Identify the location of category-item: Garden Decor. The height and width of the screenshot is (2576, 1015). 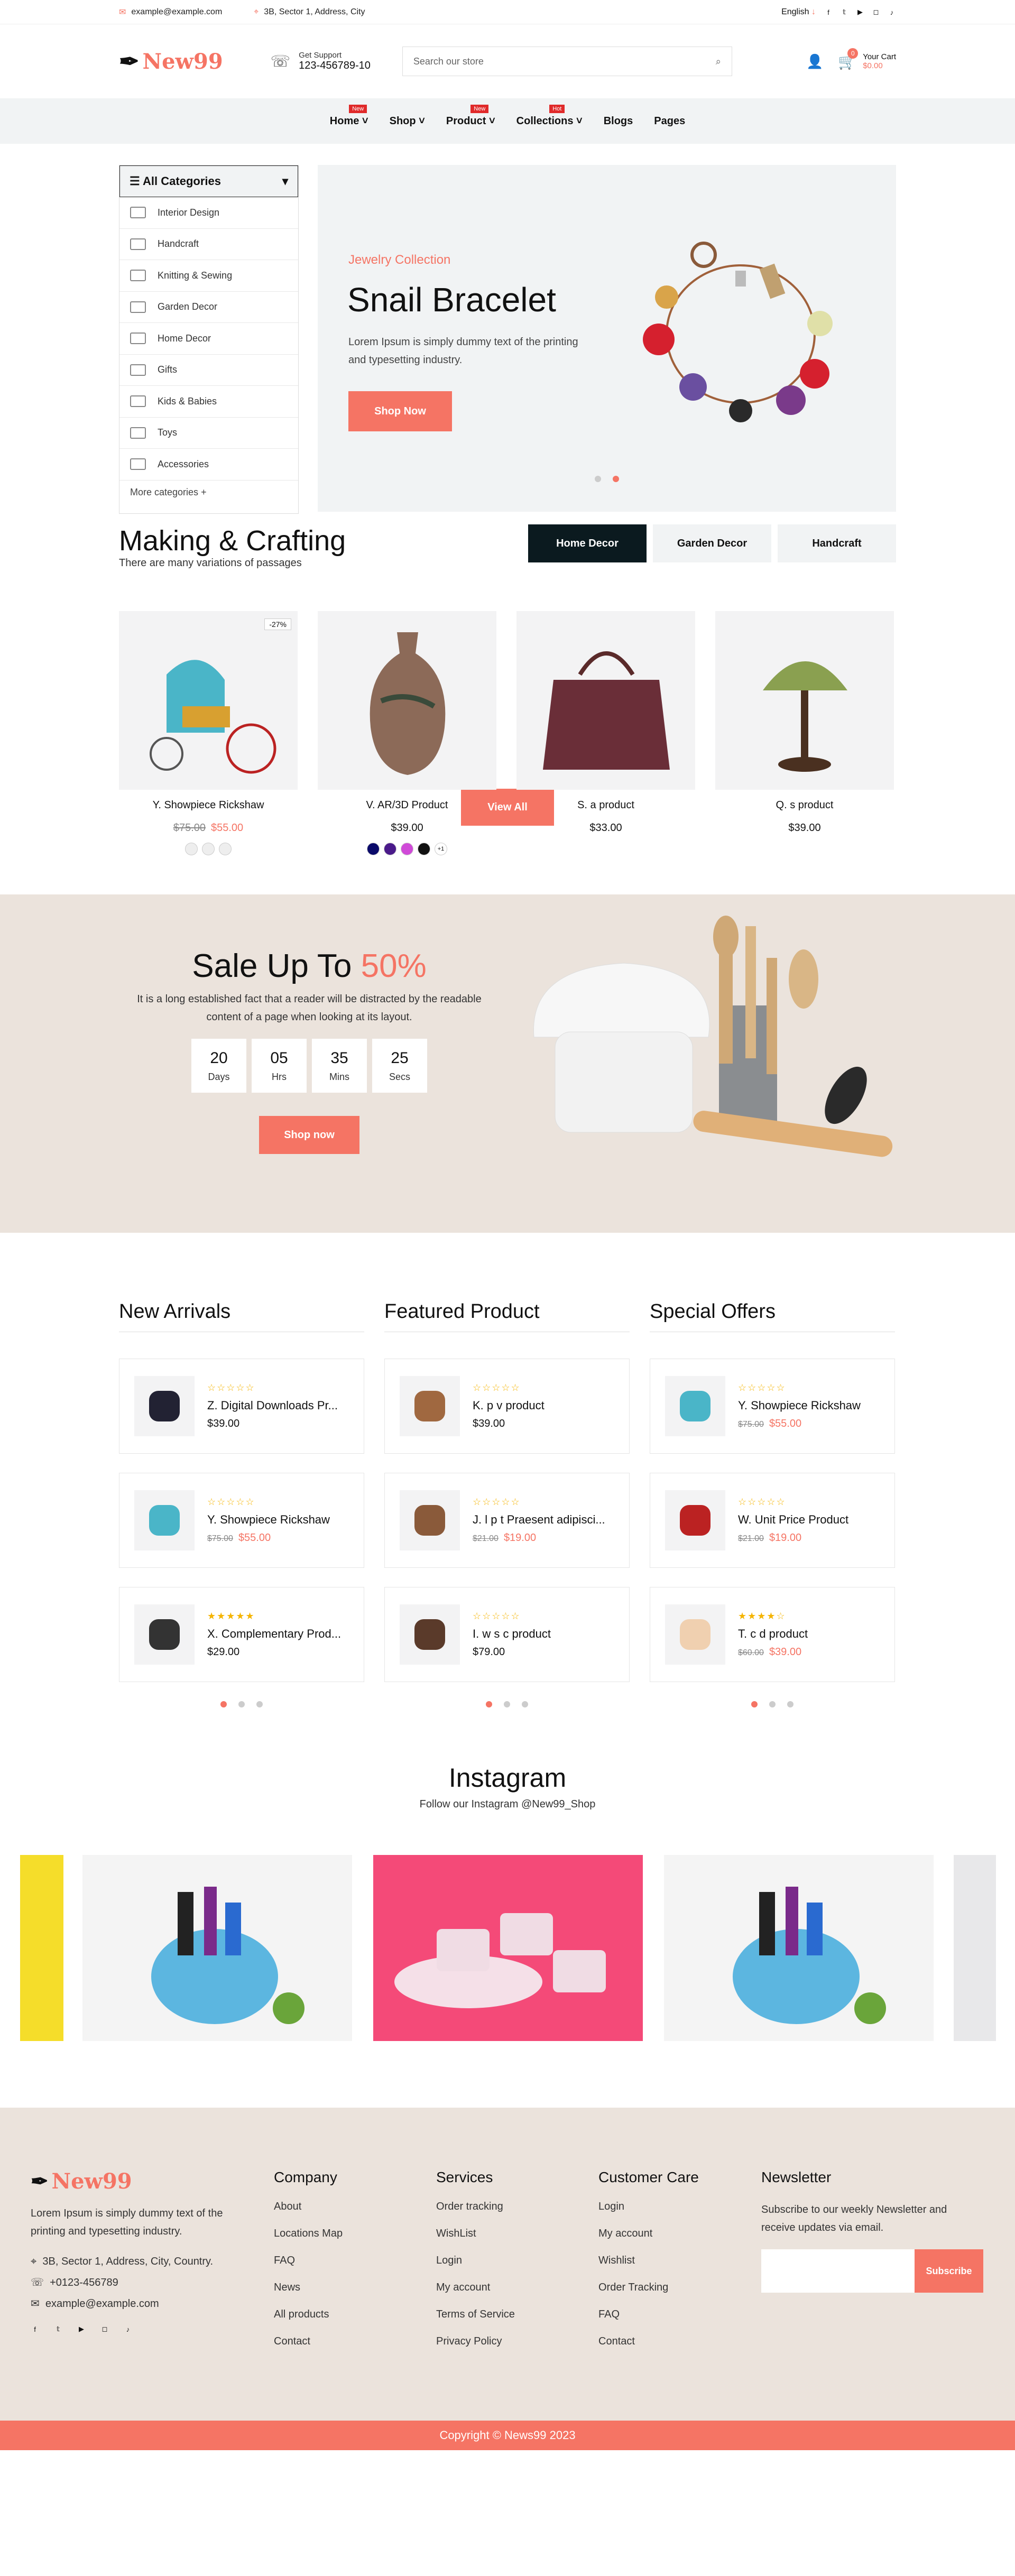
(208, 307).